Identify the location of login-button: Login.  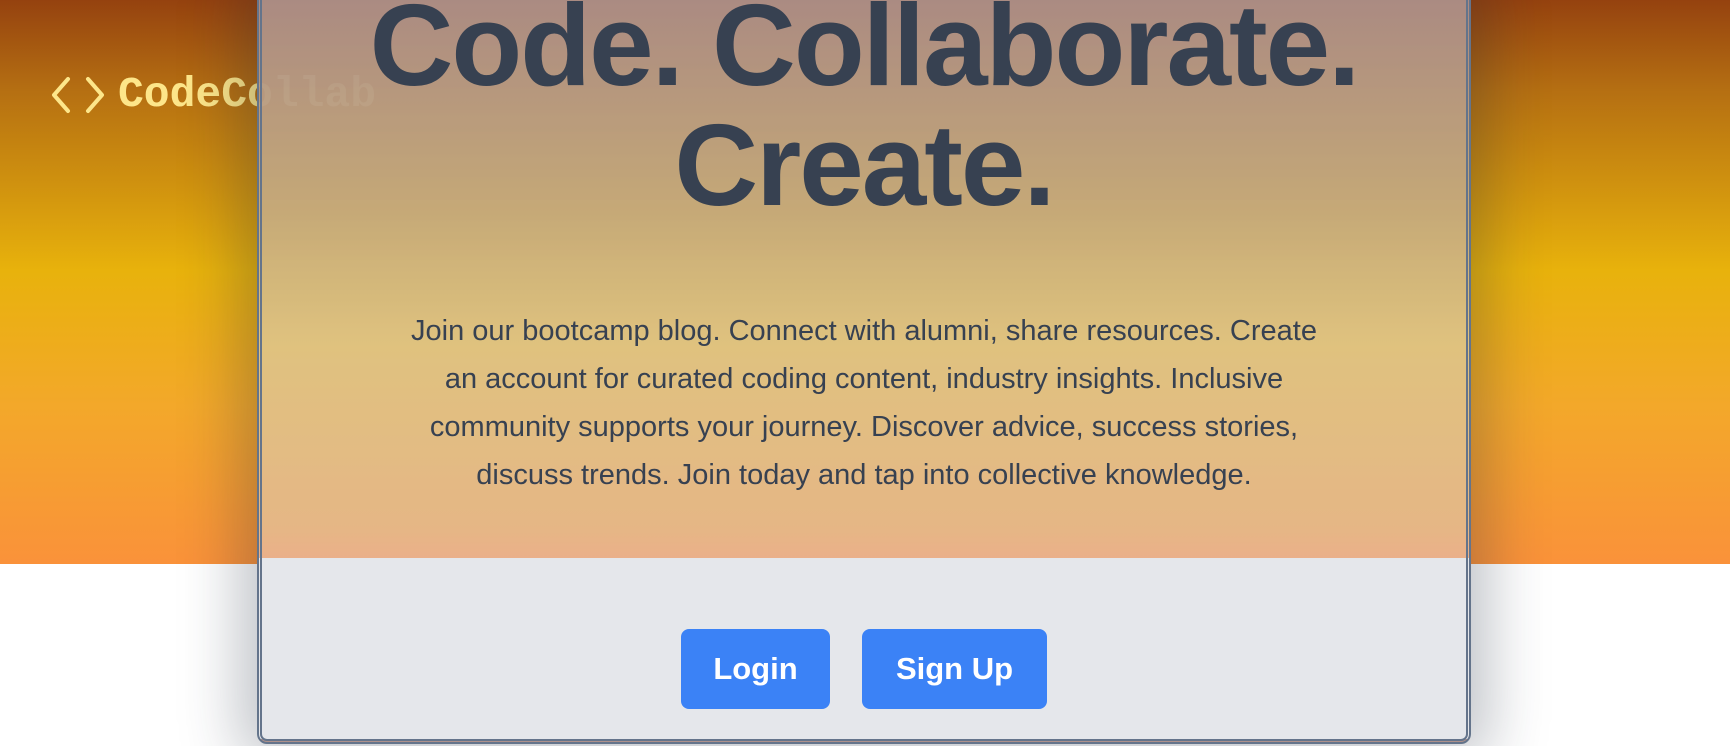
(755, 669).